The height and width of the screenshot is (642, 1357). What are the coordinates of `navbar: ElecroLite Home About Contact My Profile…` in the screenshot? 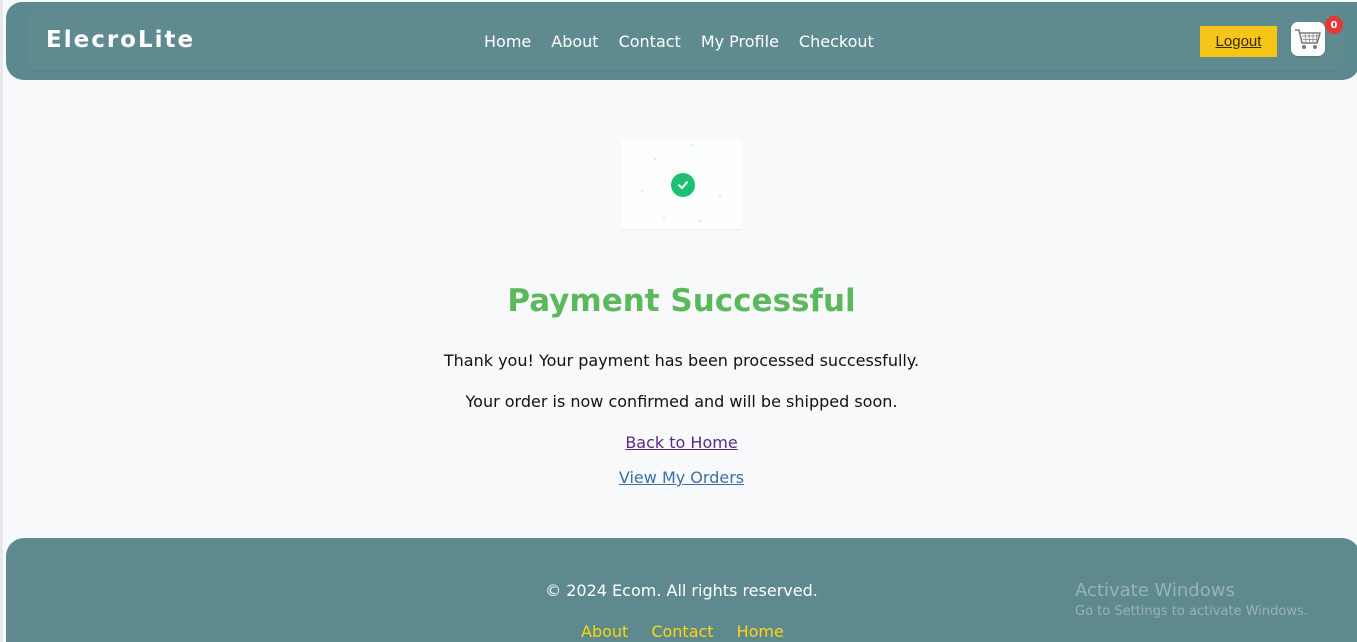 It's located at (685, 41).